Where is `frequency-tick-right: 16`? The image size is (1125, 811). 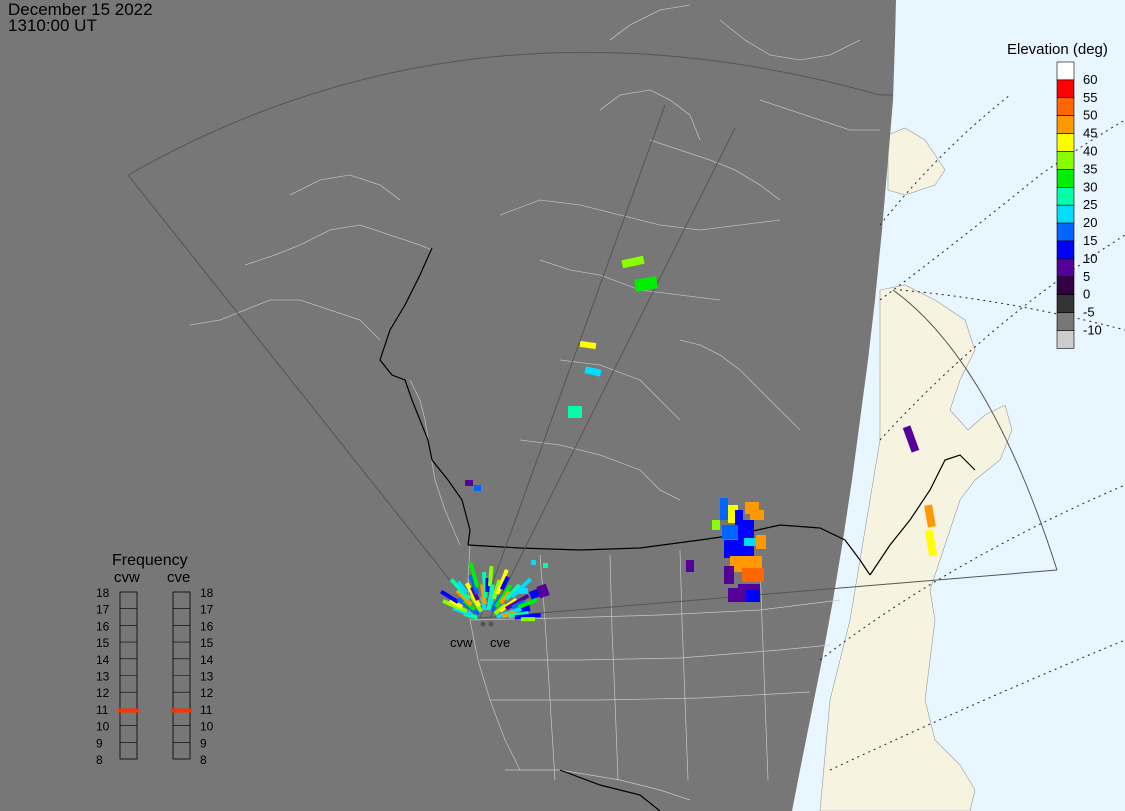
frequency-tick-right: 16 is located at coordinates (207, 626).